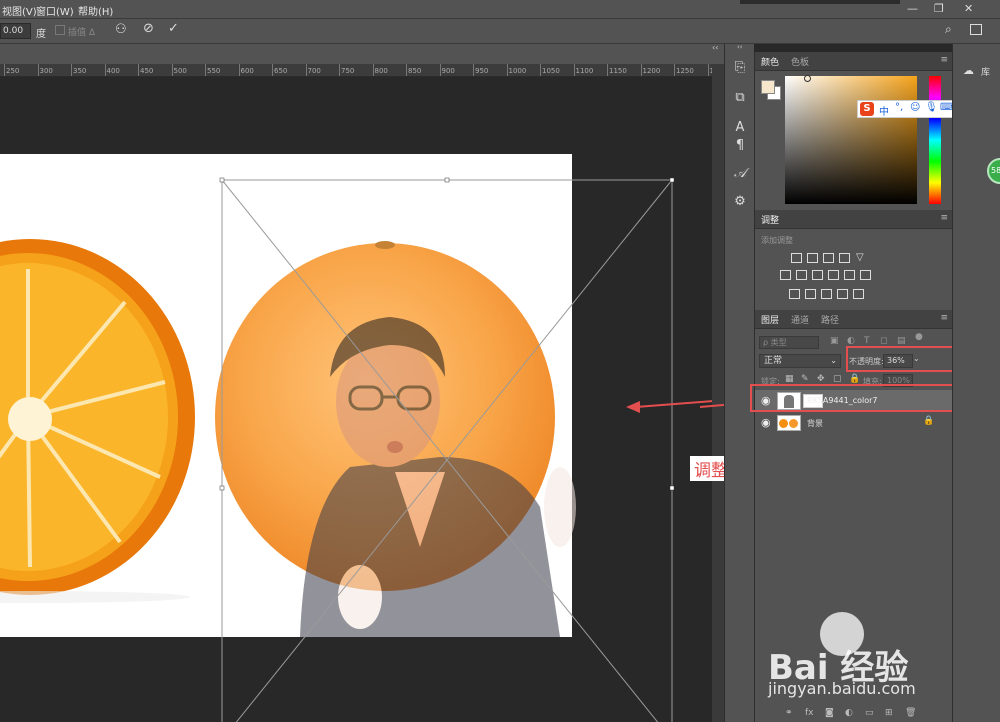  I want to click on ruler-tick-label: 250, so click(13, 71).